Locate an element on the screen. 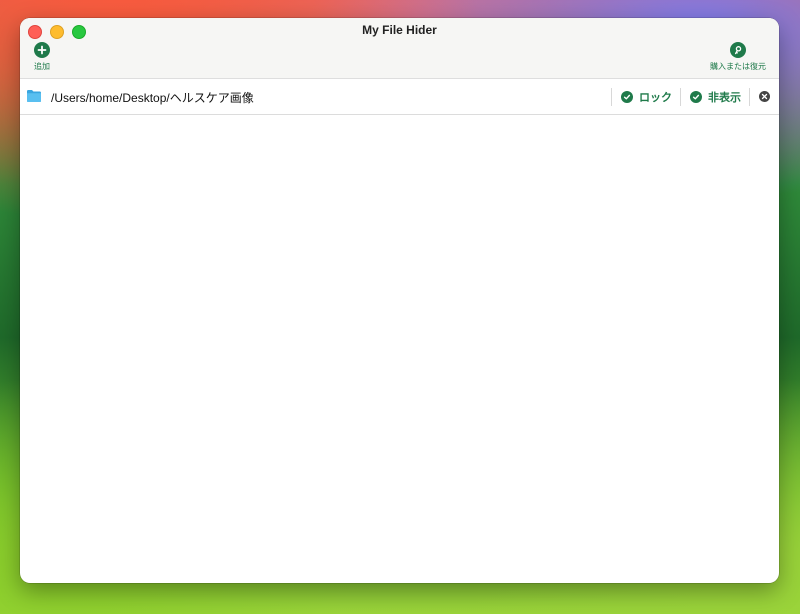  file-path: /Users/home/Desktop/ヘルスケア画像 is located at coordinates (152, 98).